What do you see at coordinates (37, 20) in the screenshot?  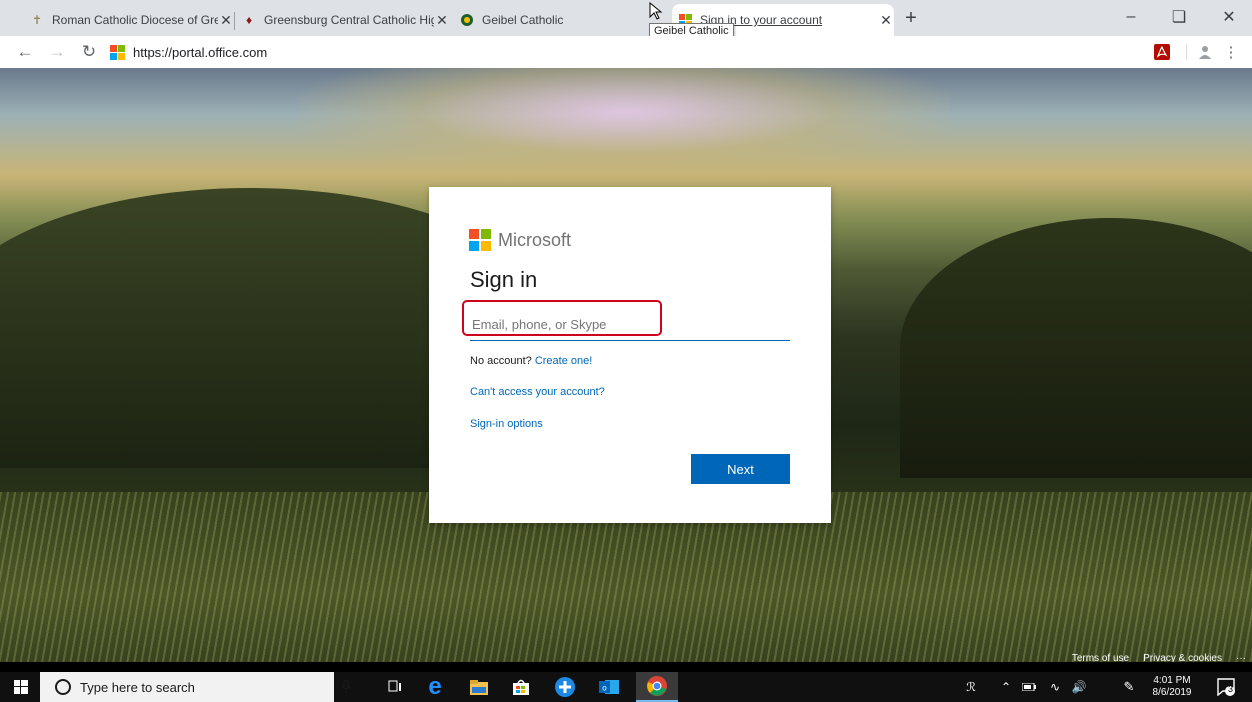 I see `cross-icon: ✝` at bounding box center [37, 20].